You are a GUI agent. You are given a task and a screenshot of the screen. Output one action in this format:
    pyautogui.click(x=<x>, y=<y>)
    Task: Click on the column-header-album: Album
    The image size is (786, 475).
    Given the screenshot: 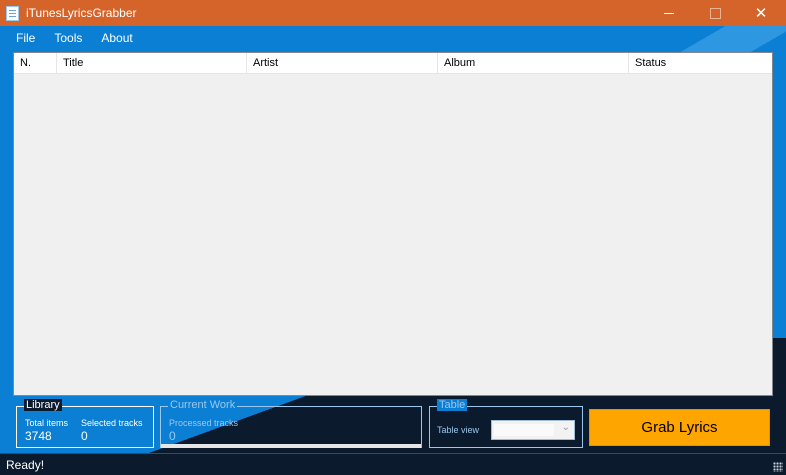 What is the action you would take?
    pyautogui.click(x=533, y=63)
    